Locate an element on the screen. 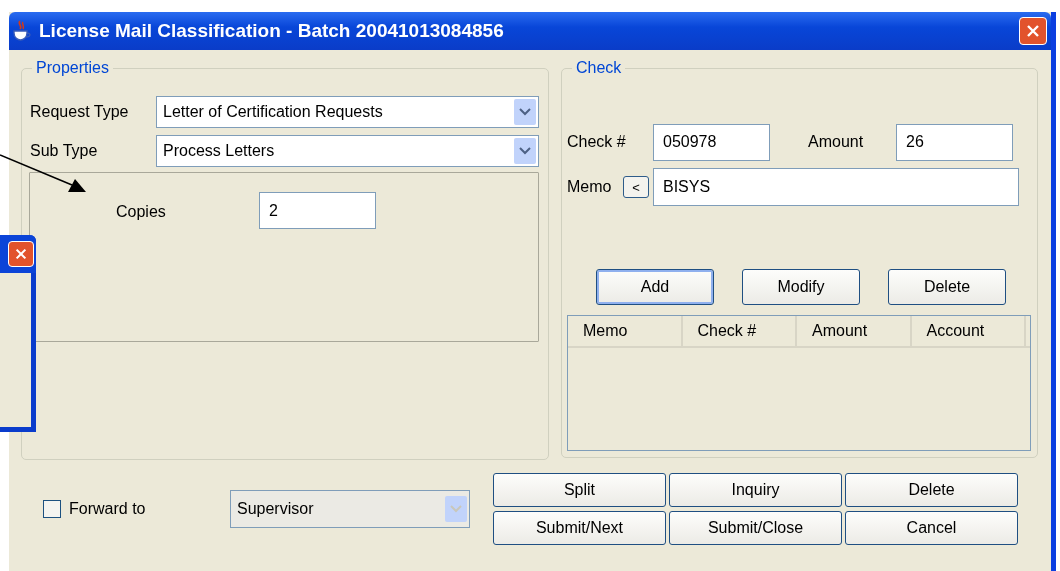  group-legend: Properties is located at coordinates (72, 68).